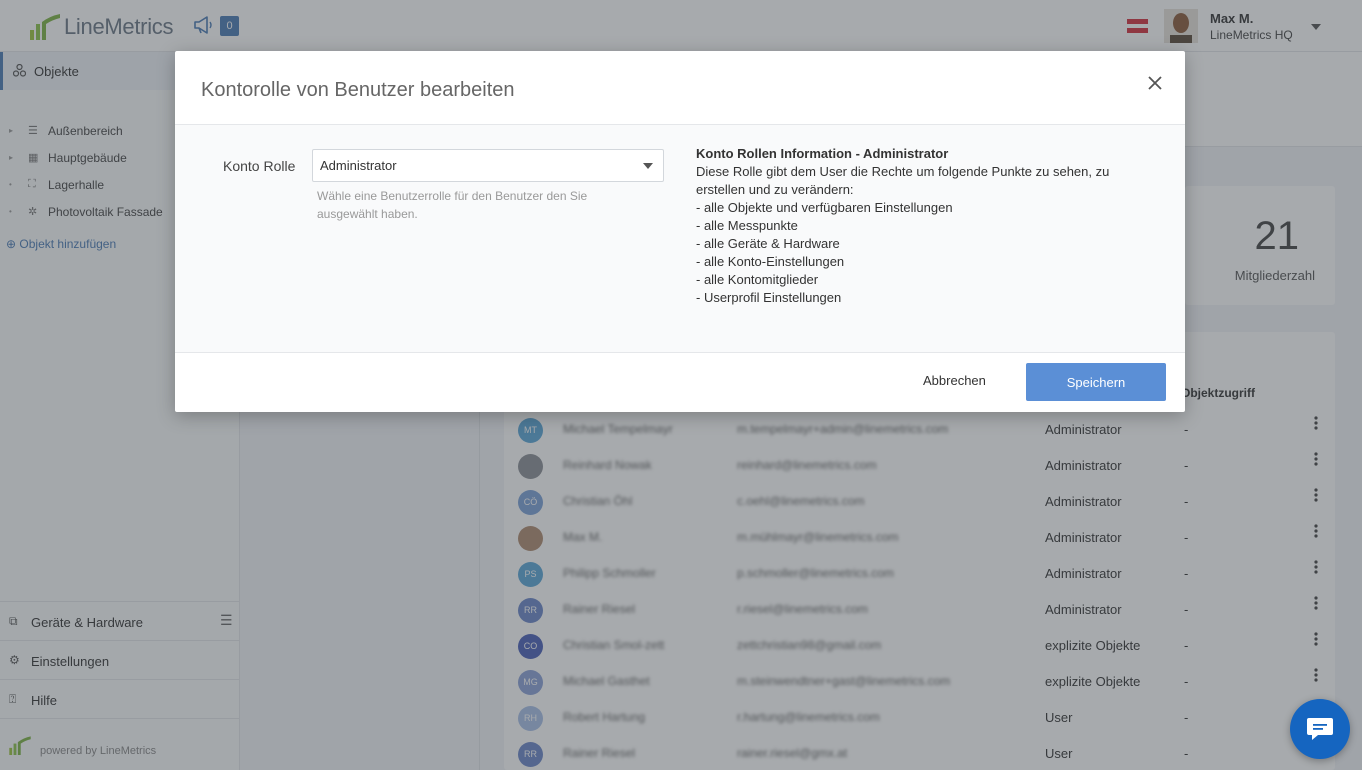 The height and width of the screenshot is (770, 1362). What do you see at coordinates (747, 225) in the screenshot?
I see `role-info-line: - alle Messpunkte` at bounding box center [747, 225].